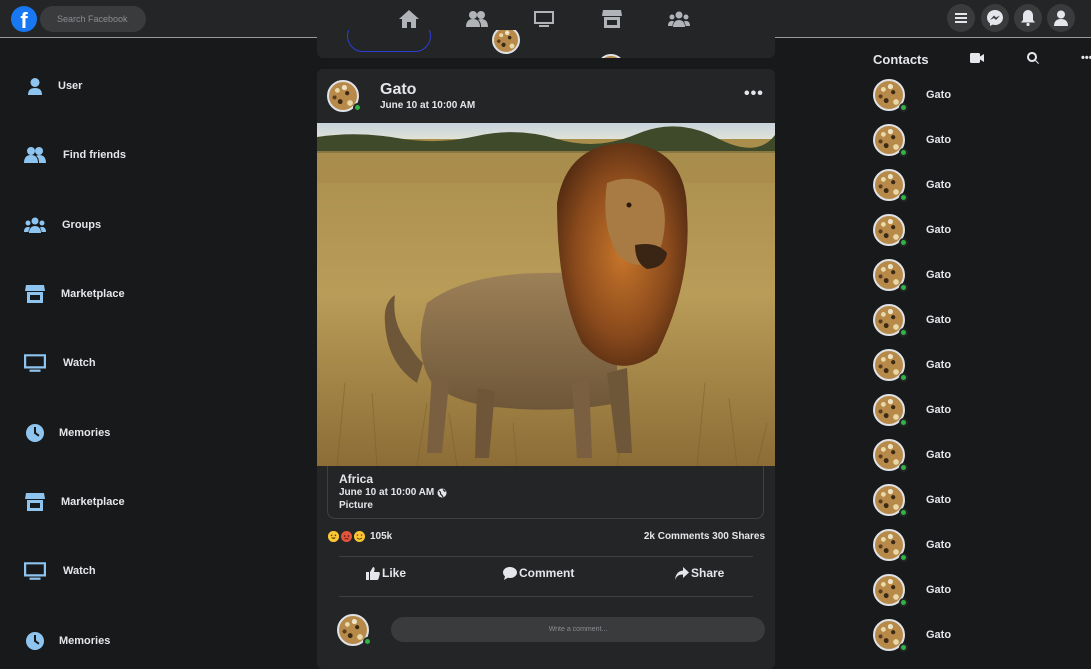 This screenshot has height=669, width=1091. What do you see at coordinates (93, 294) in the screenshot?
I see `sidebar-item-label: Marketplace` at bounding box center [93, 294].